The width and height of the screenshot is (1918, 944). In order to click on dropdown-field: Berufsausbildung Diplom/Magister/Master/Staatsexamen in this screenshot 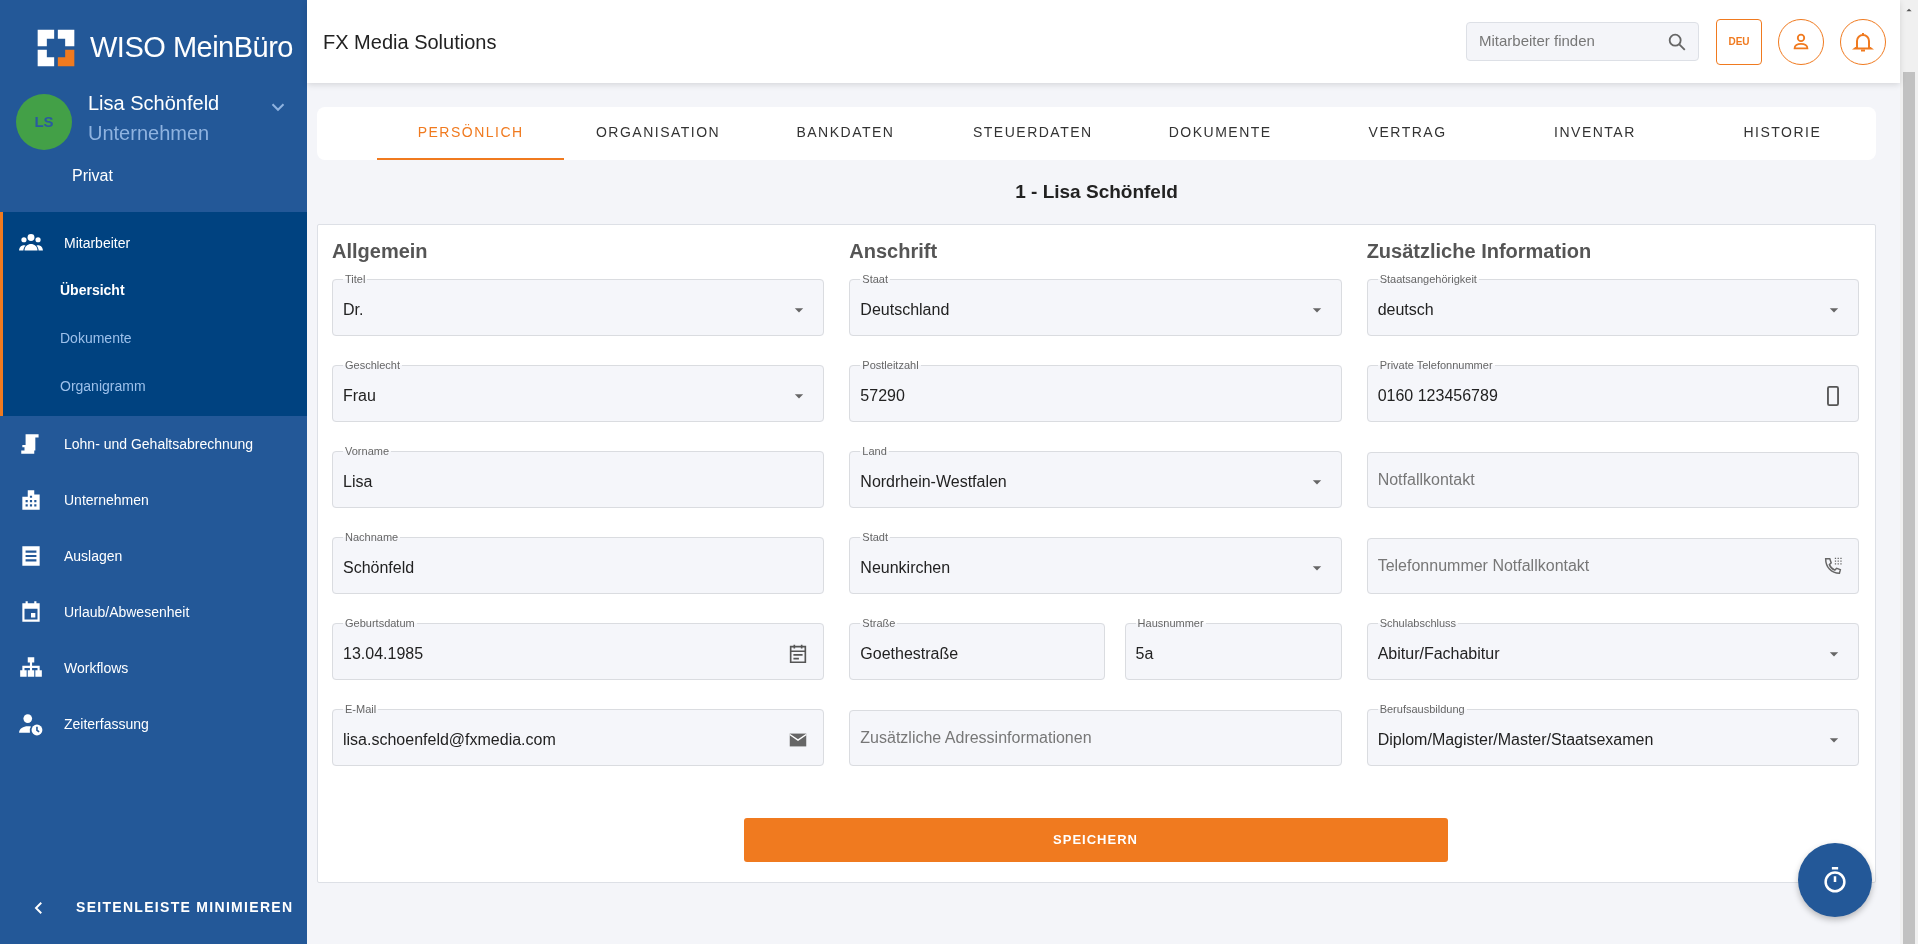, I will do `click(1612, 734)`.